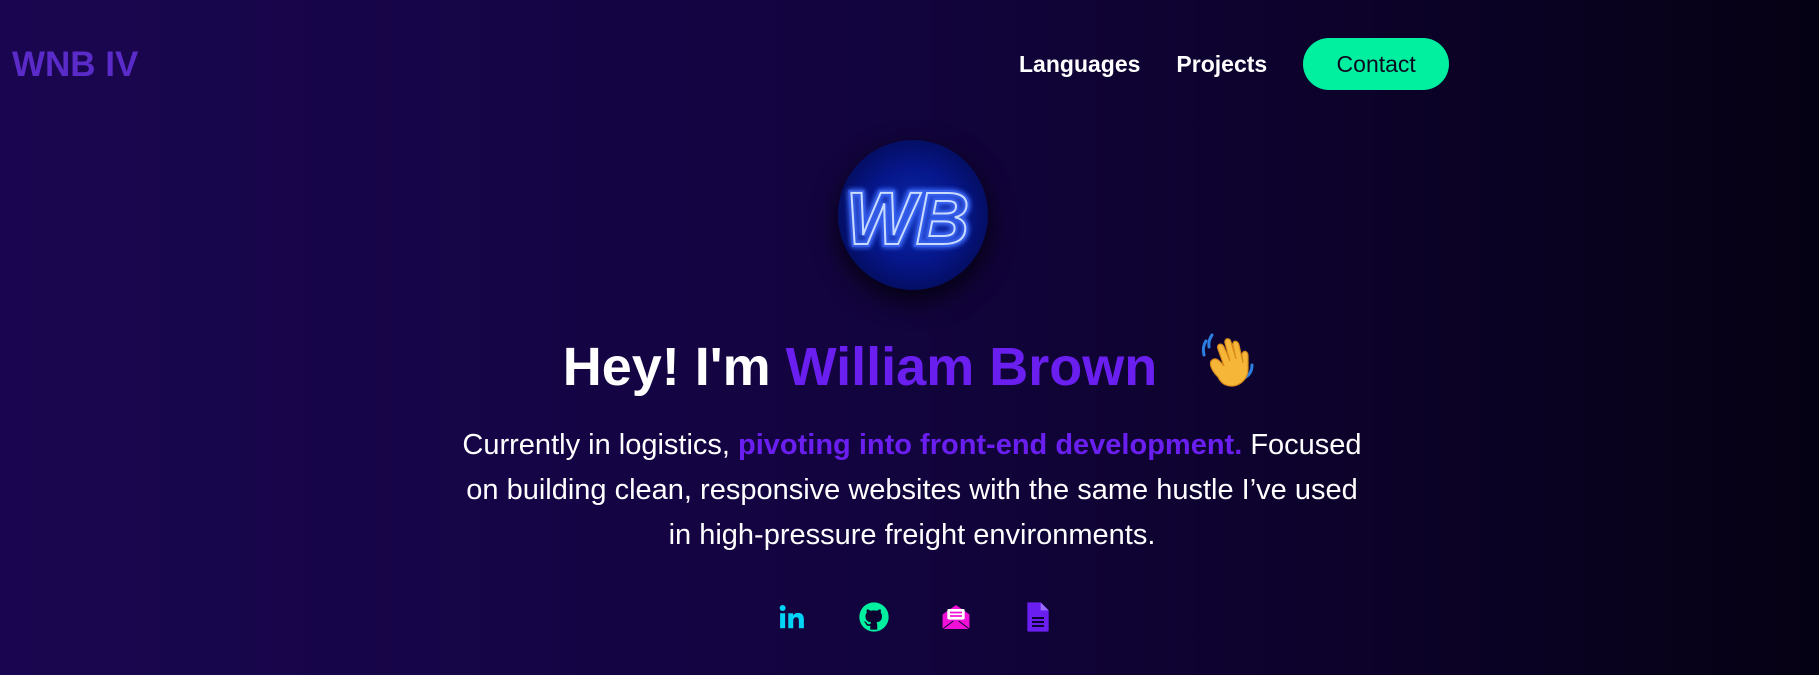 The image size is (1819, 675). I want to click on avatar: WB WB, so click(913, 215).